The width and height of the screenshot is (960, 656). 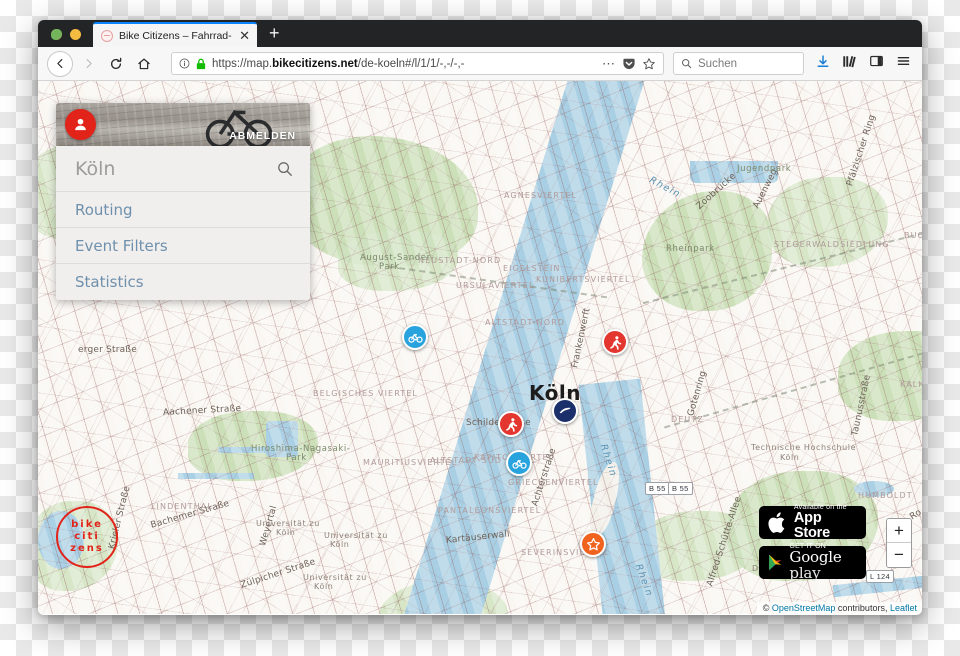 I want to click on star-icon, so click(x=593, y=544).